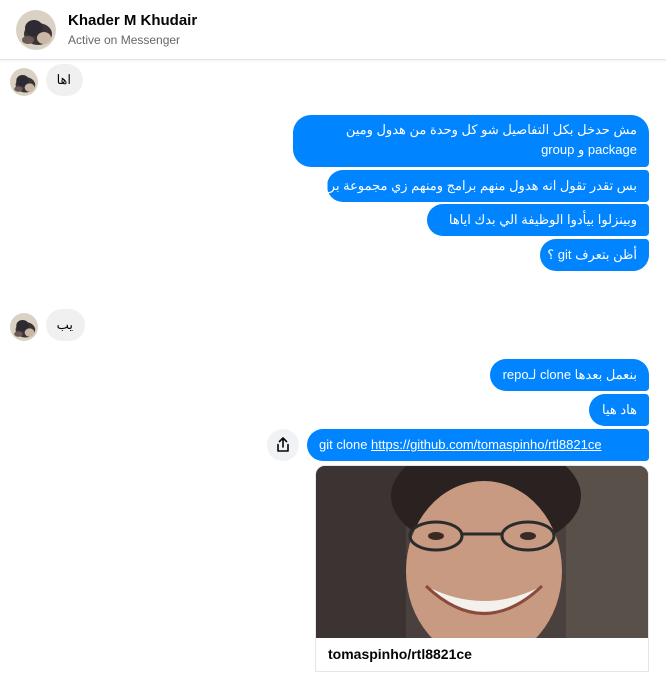 The height and width of the screenshot is (678, 666). Describe the element at coordinates (345, 444) in the screenshot. I see `message-text: git clone` at that location.